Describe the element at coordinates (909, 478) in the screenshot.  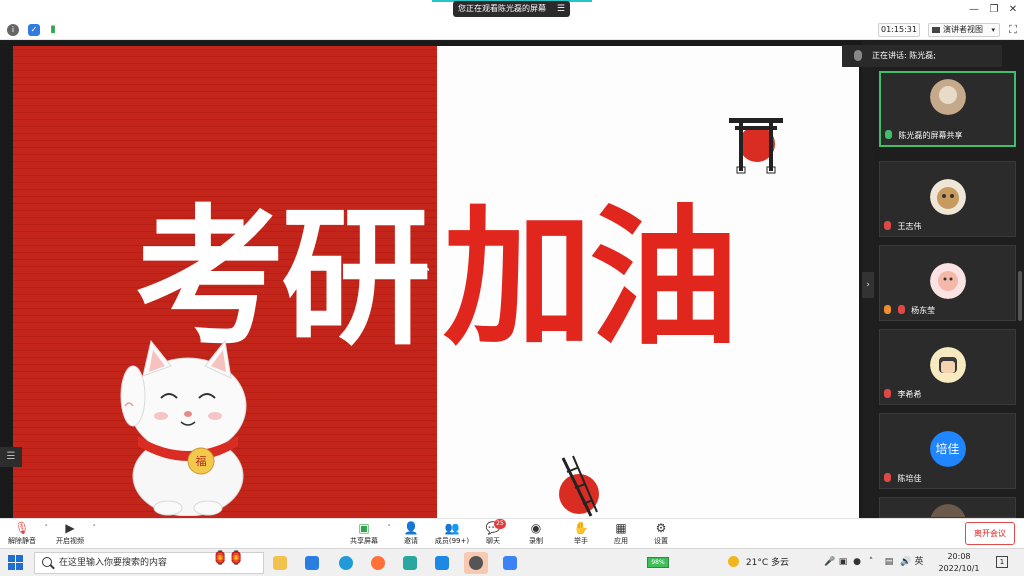
I see `participant-name: 陈培佳` at that location.